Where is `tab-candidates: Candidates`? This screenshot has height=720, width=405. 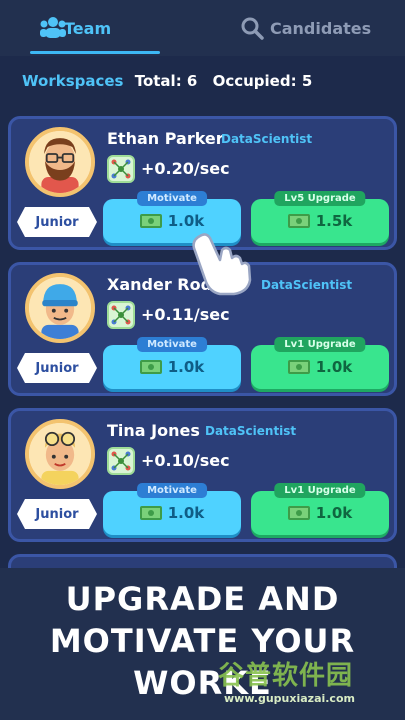 tab-candidates: Candidates is located at coordinates (305, 28).